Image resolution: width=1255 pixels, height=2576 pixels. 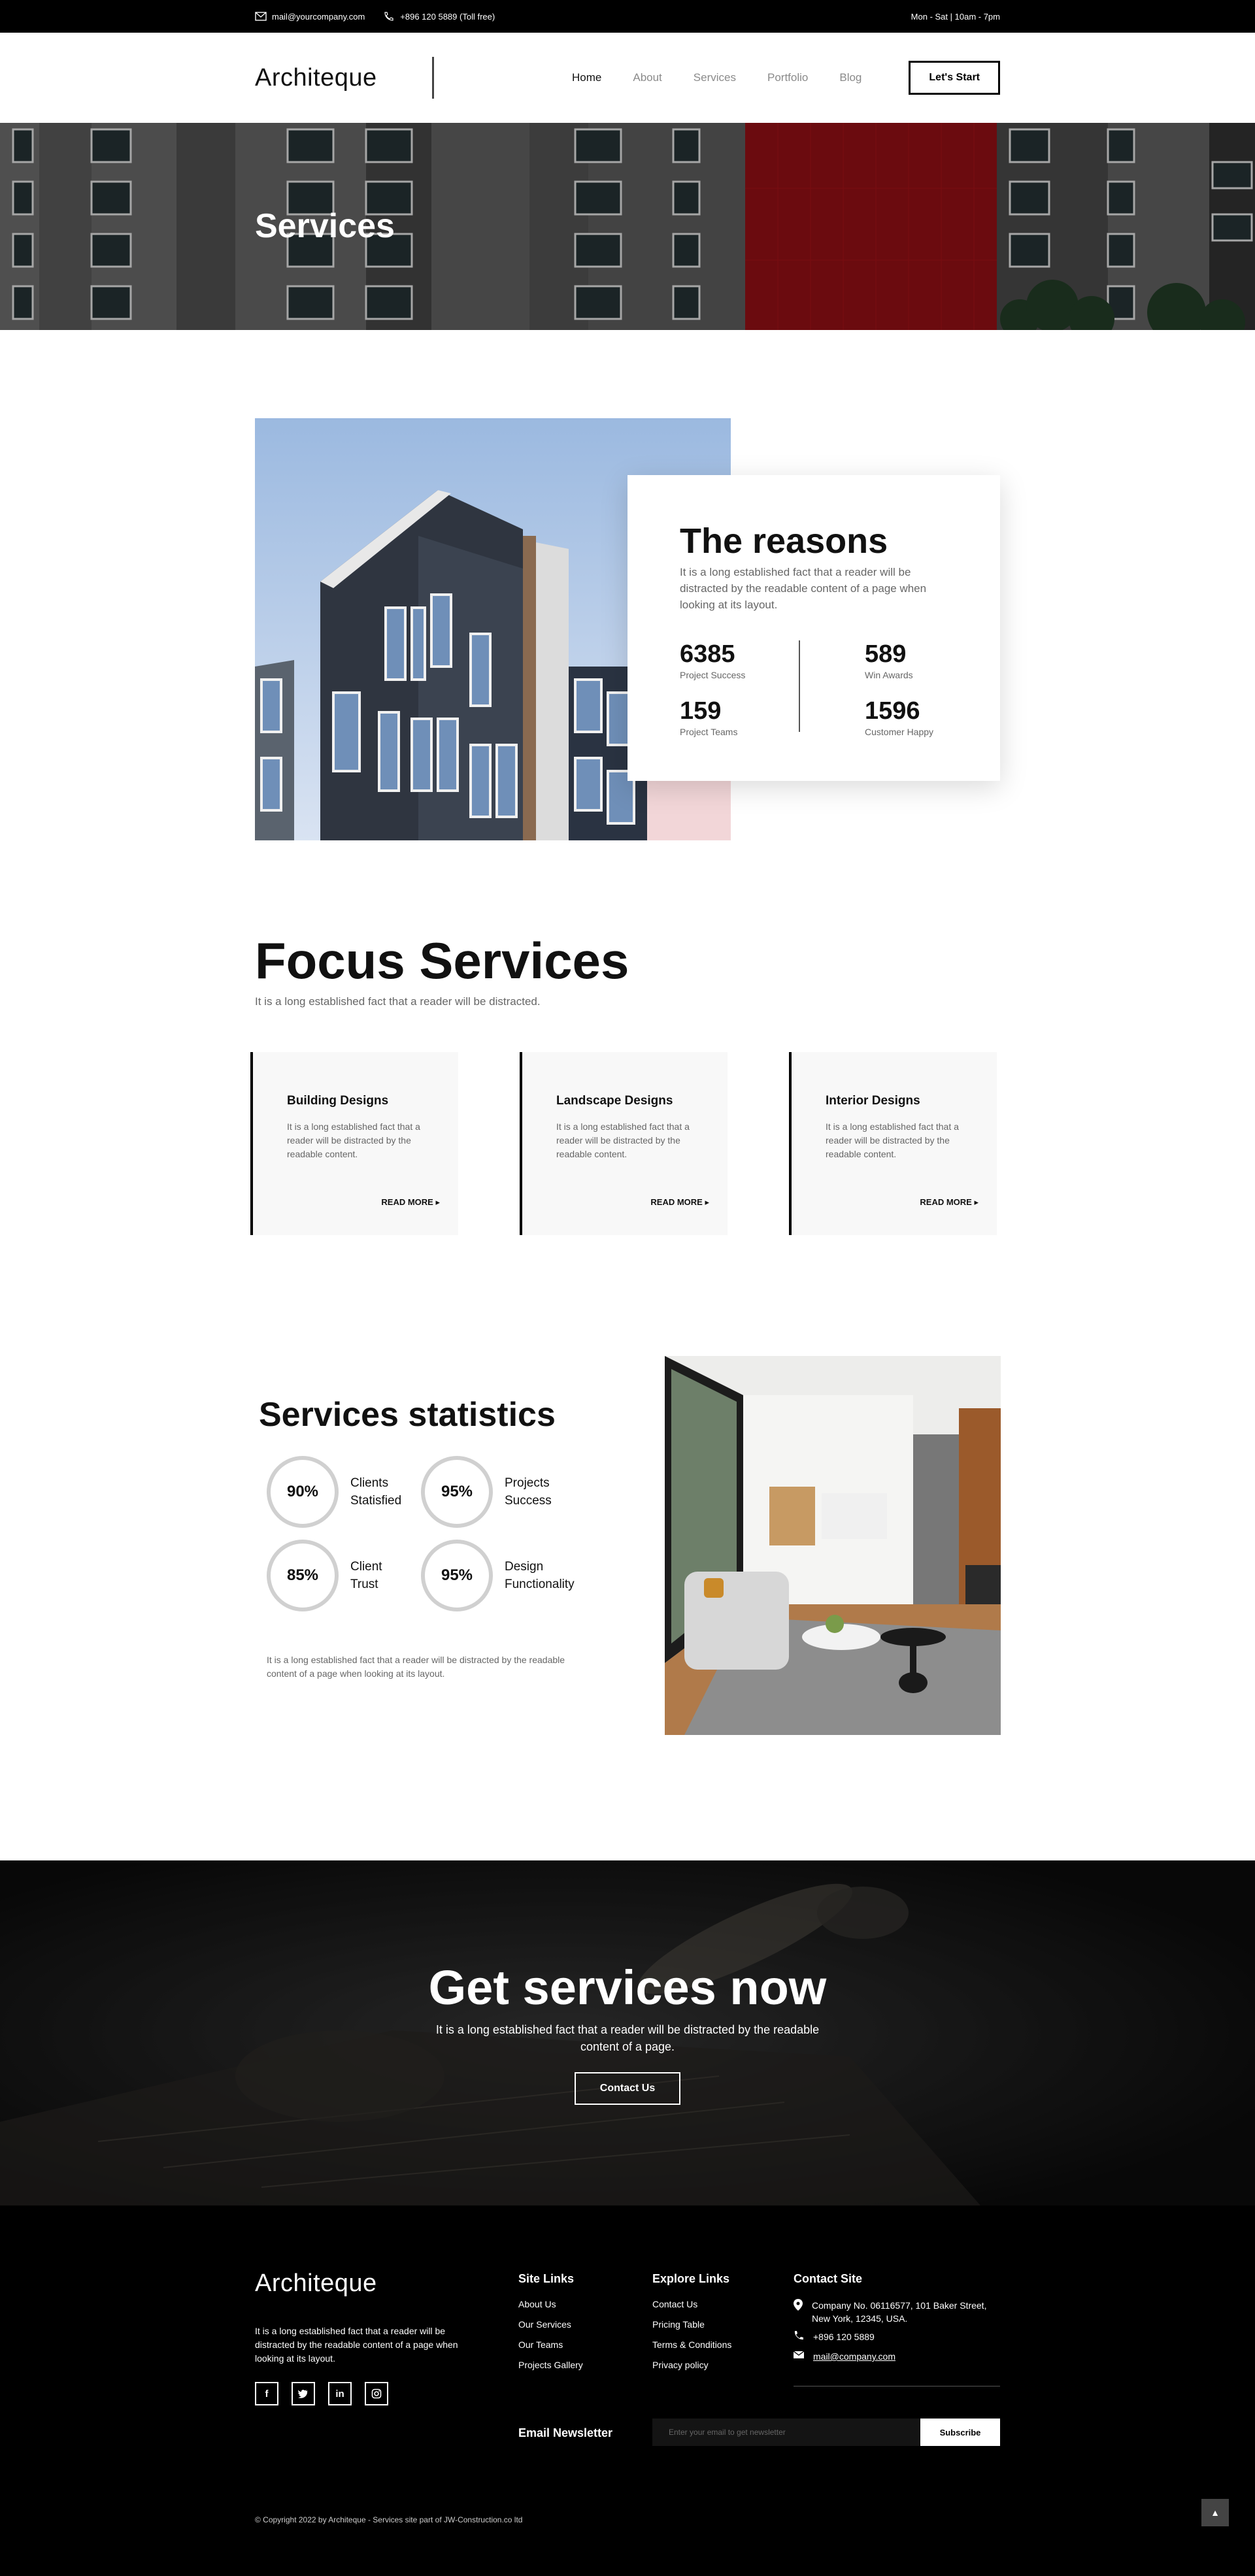 What do you see at coordinates (322, 2393) in the screenshot?
I see `social-links: f in` at bounding box center [322, 2393].